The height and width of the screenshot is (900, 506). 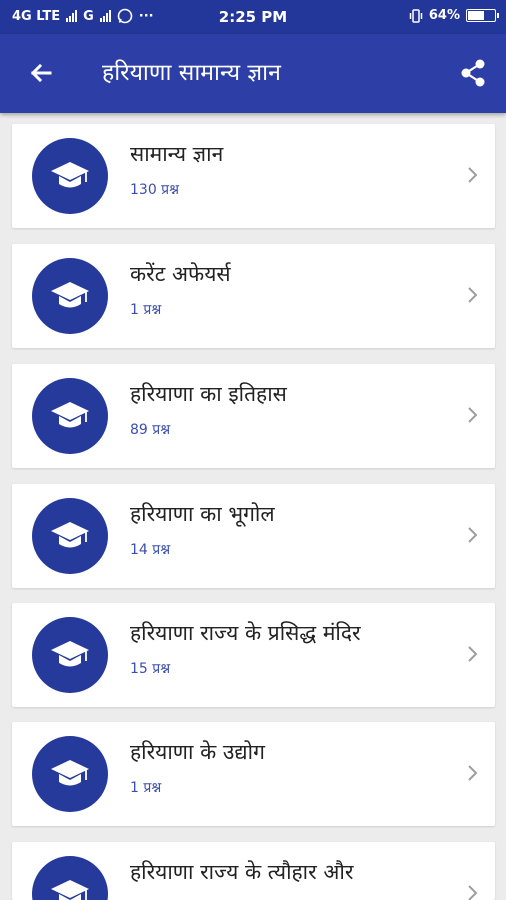 I want to click on item-question-count: 14 प्रश्न, so click(x=150, y=550).